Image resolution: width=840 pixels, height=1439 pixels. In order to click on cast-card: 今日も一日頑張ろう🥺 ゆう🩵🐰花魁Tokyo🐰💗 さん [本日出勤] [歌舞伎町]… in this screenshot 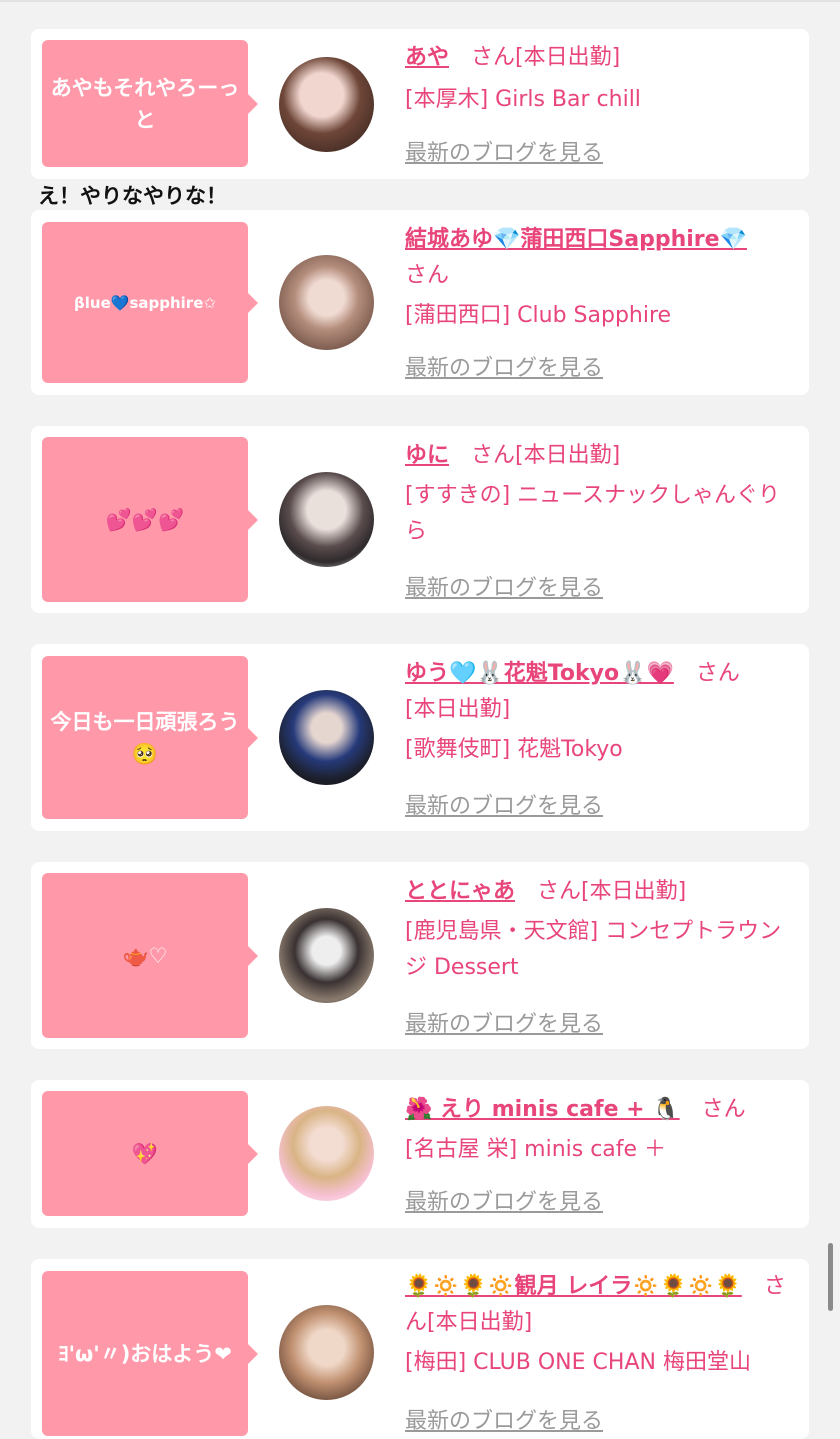, I will do `click(420, 737)`.